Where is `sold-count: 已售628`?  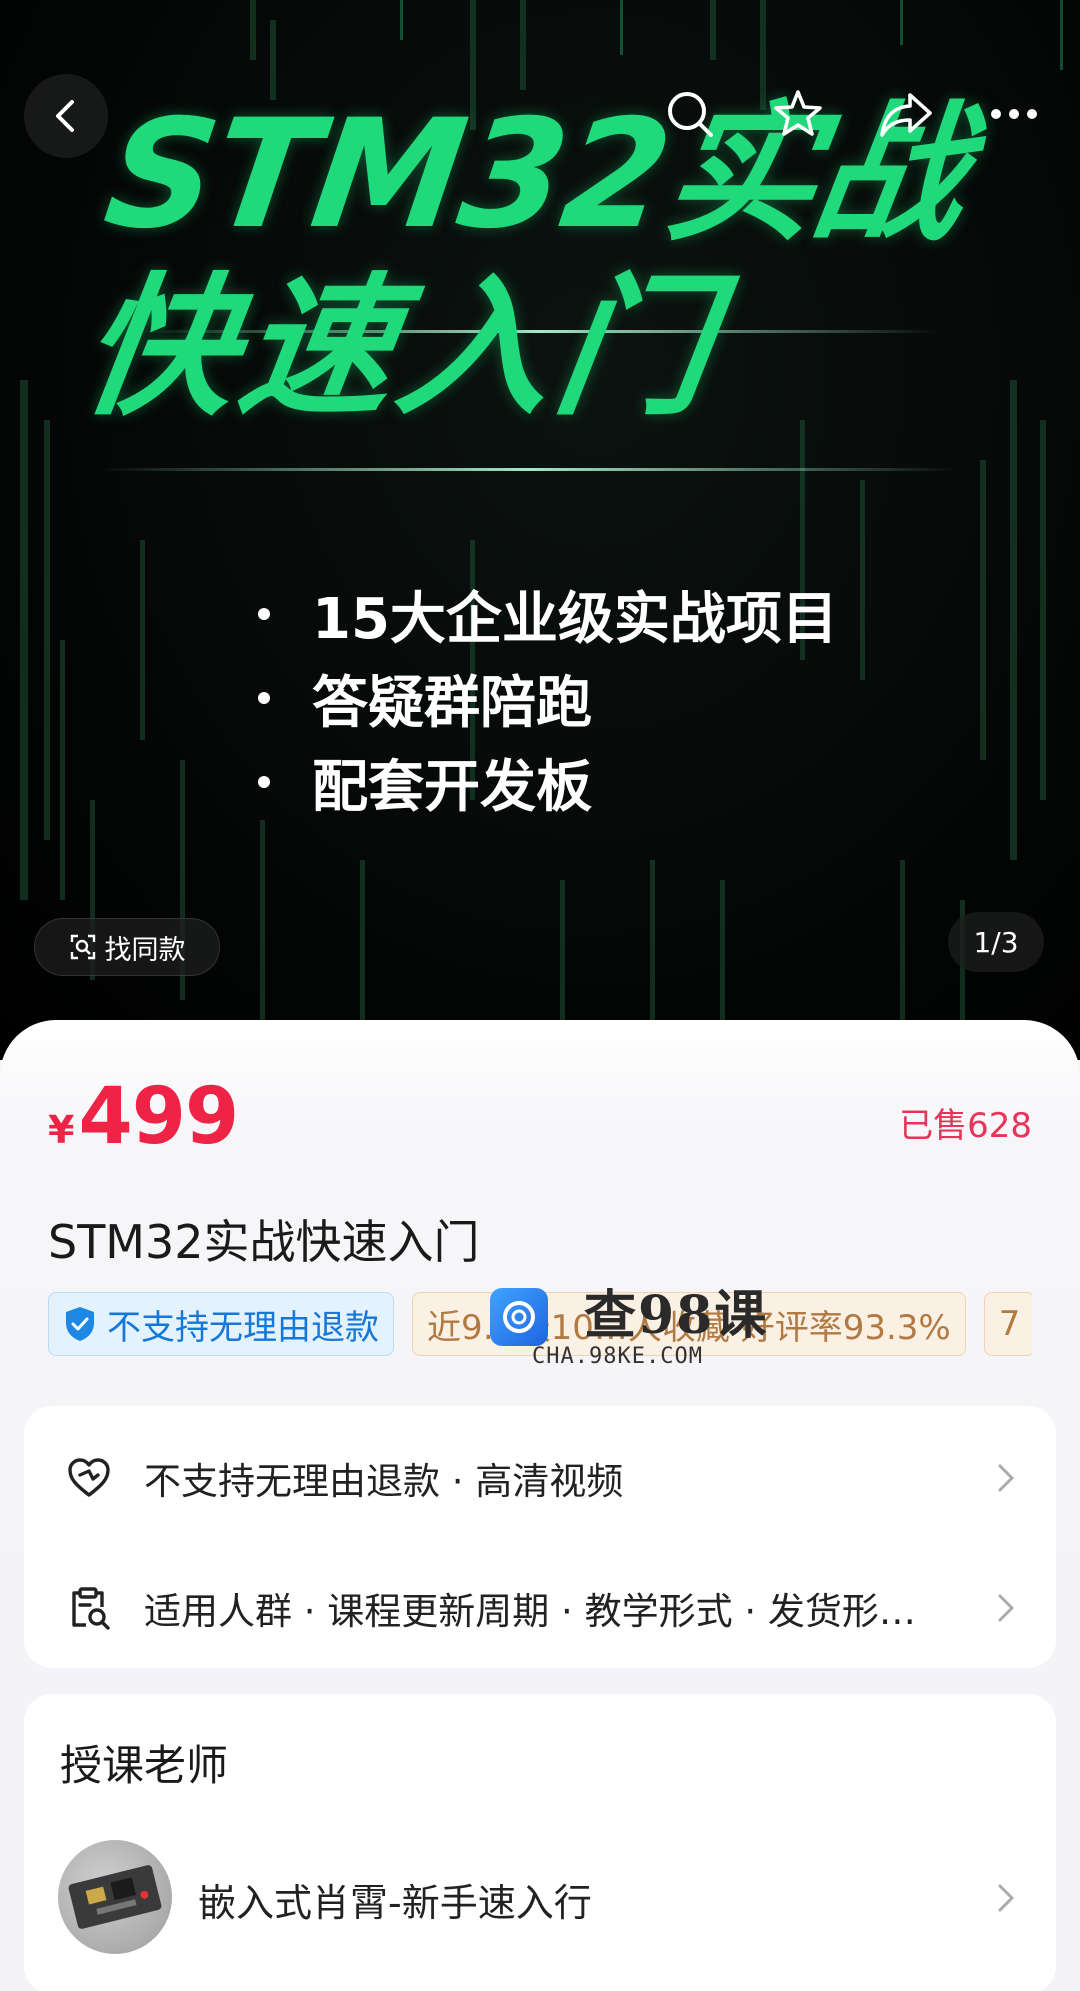 sold-count: 已售628 is located at coordinates (965, 1126).